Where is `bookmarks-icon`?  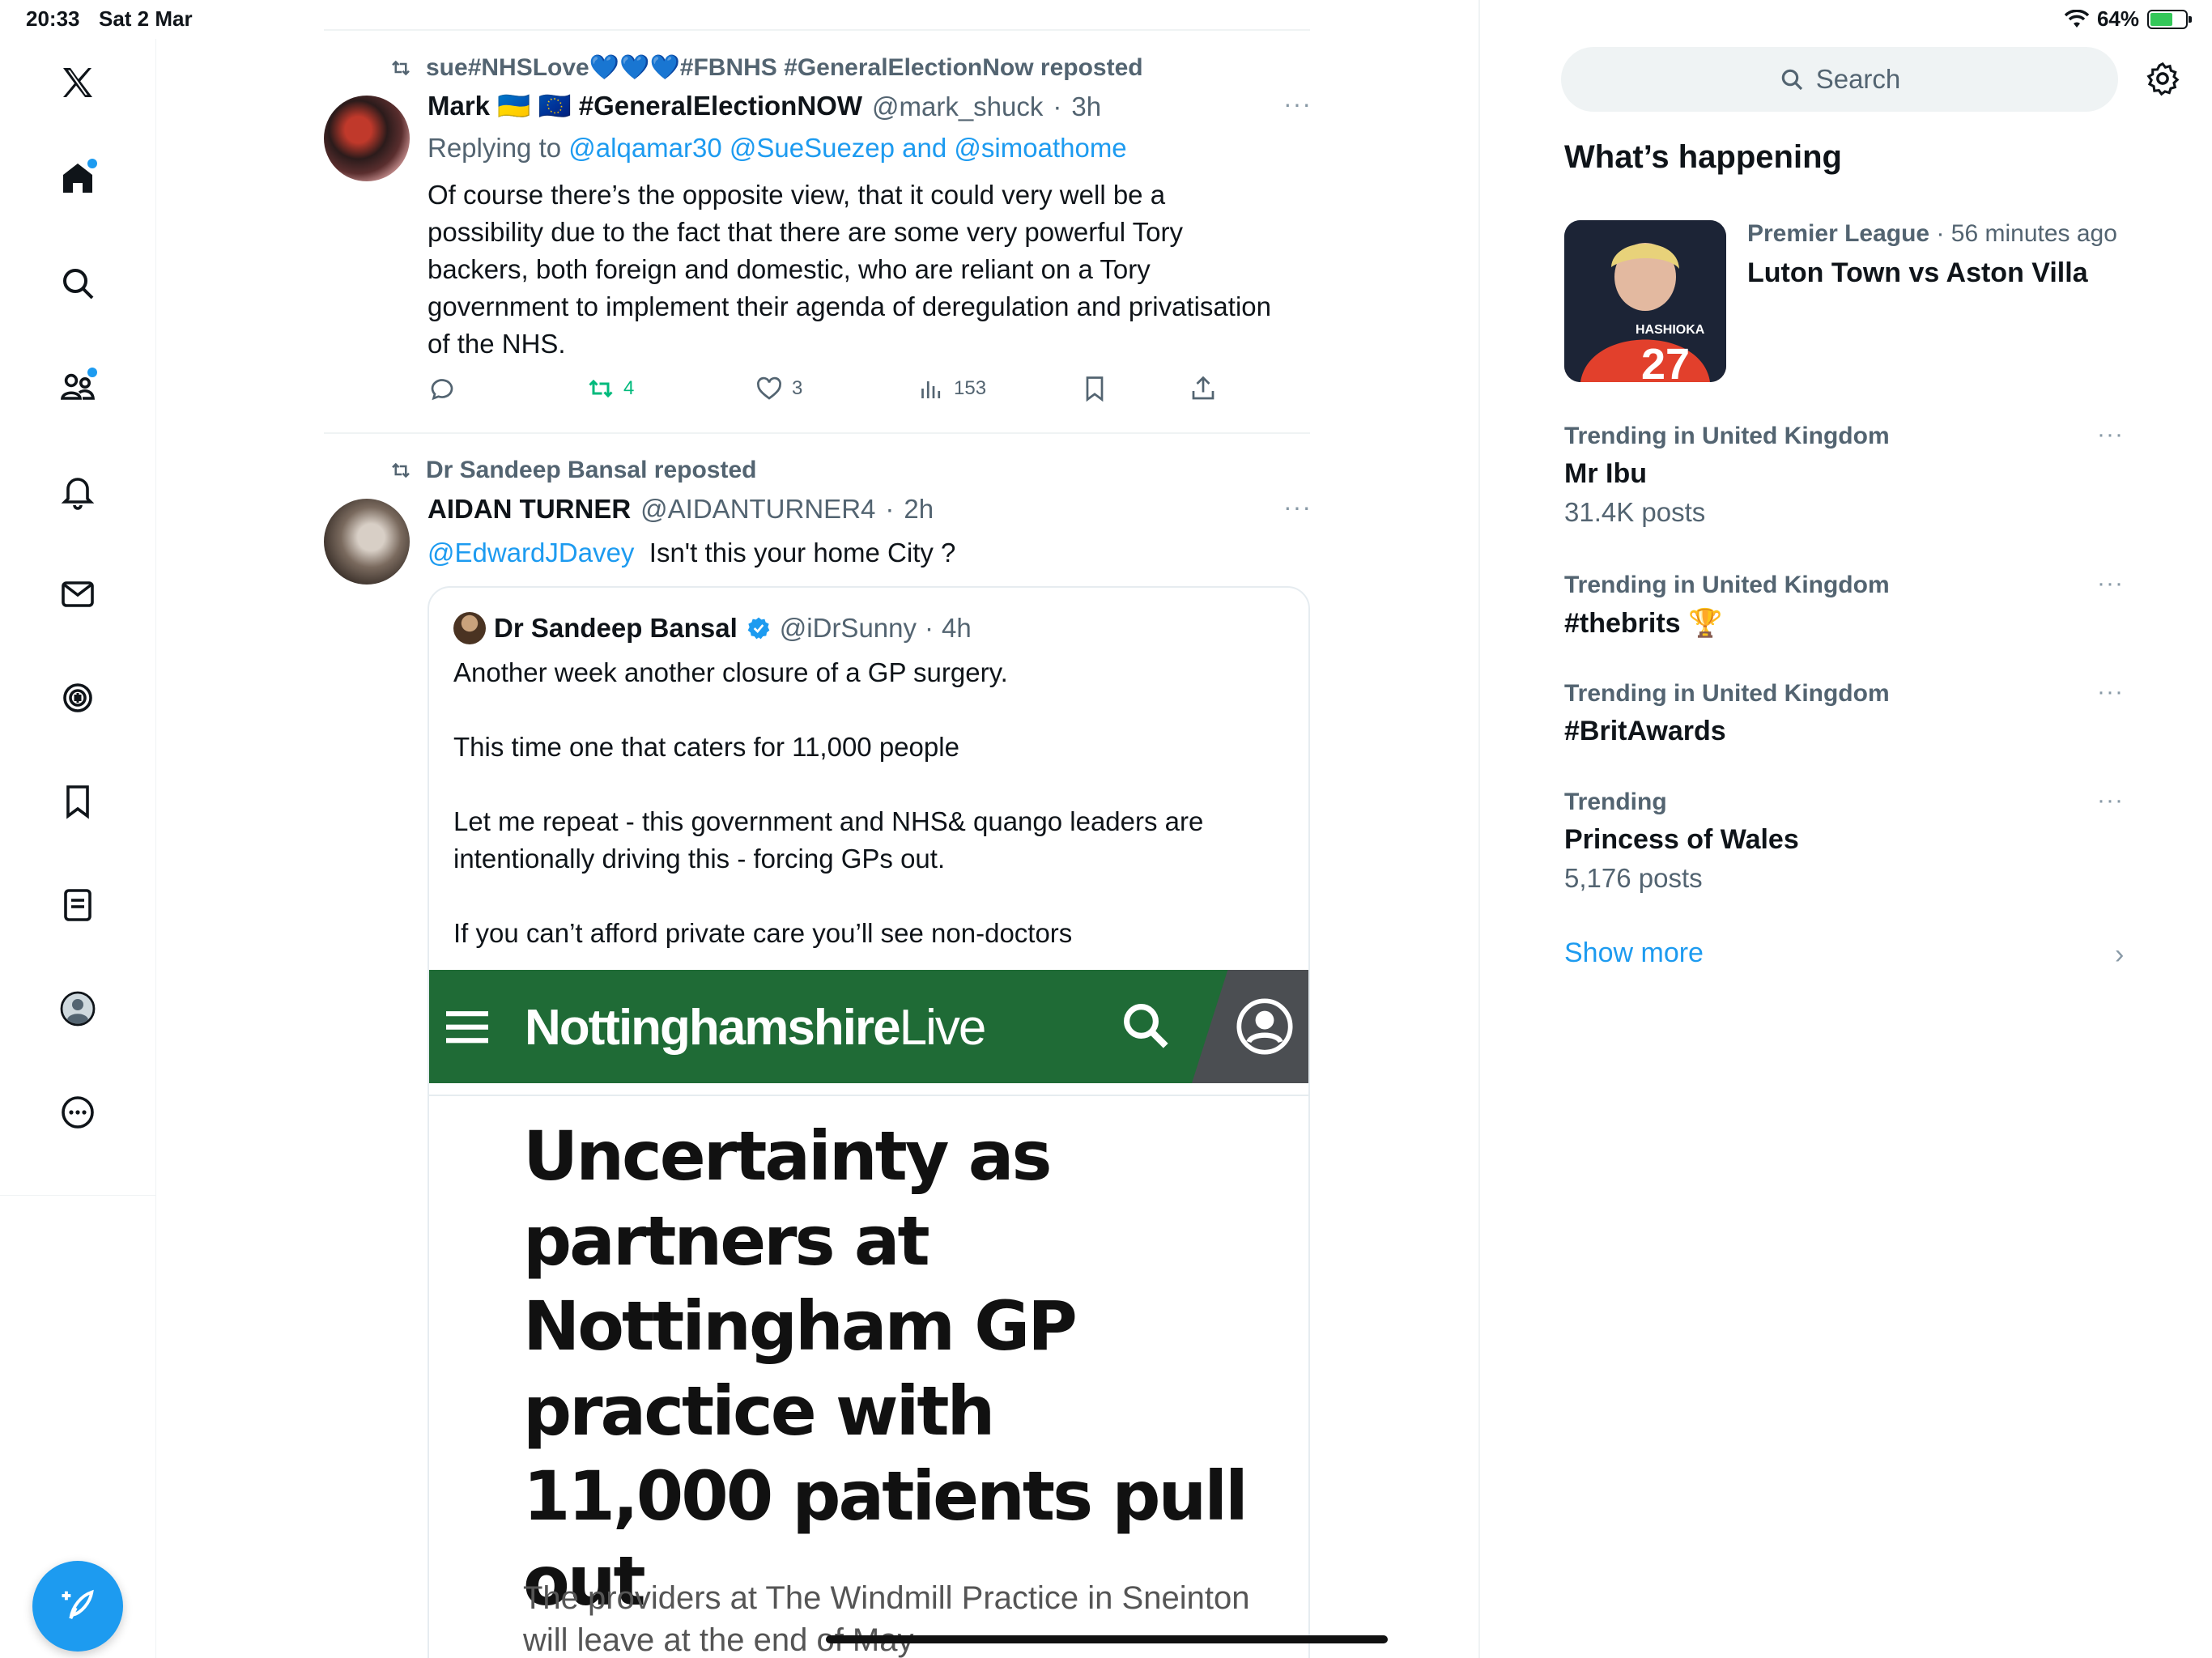 bookmarks-icon is located at coordinates (77, 801).